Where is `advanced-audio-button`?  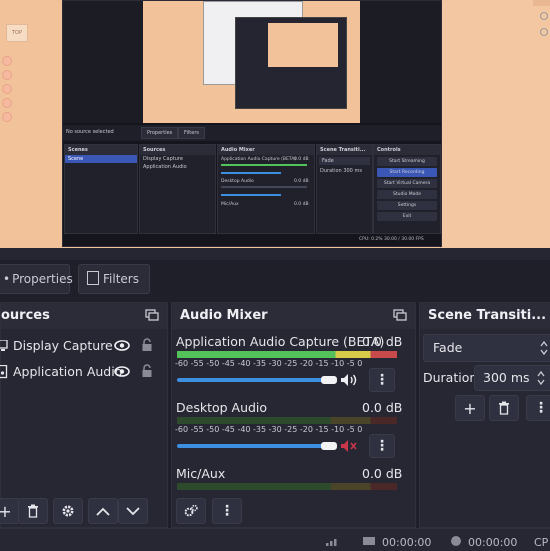
advanced-audio-button is located at coordinates (191, 511).